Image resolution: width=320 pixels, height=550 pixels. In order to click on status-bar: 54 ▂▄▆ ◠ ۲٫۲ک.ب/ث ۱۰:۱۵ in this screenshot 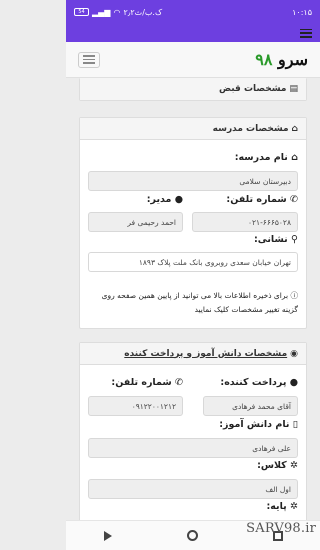, I will do `click(193, 12)`.